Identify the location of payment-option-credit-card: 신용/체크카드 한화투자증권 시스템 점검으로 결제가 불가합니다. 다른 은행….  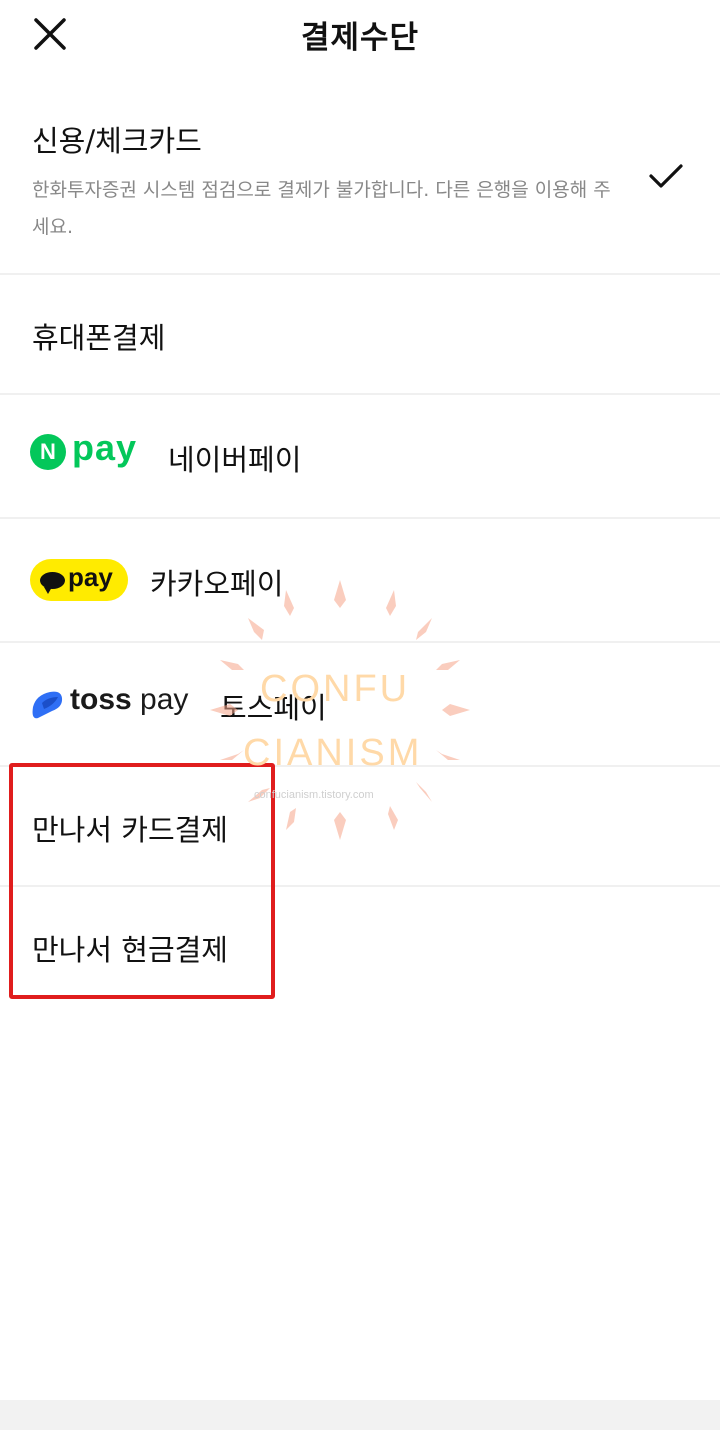
(360, 182).